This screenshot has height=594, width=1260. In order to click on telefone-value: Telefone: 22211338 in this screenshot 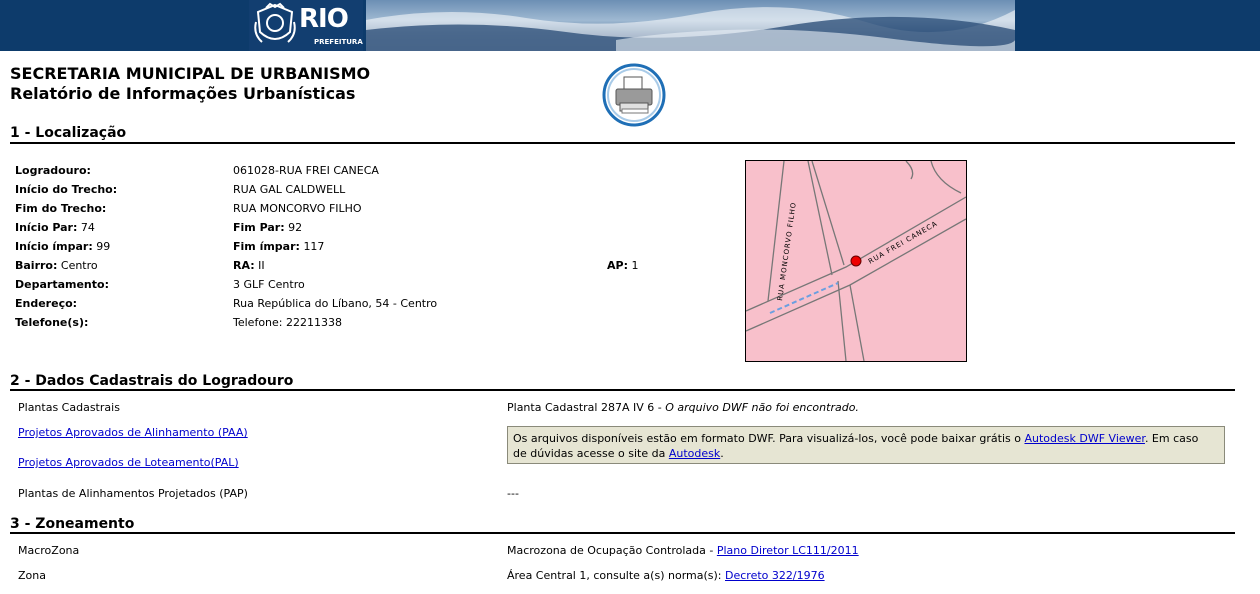, I will do `click(287, 322)`.